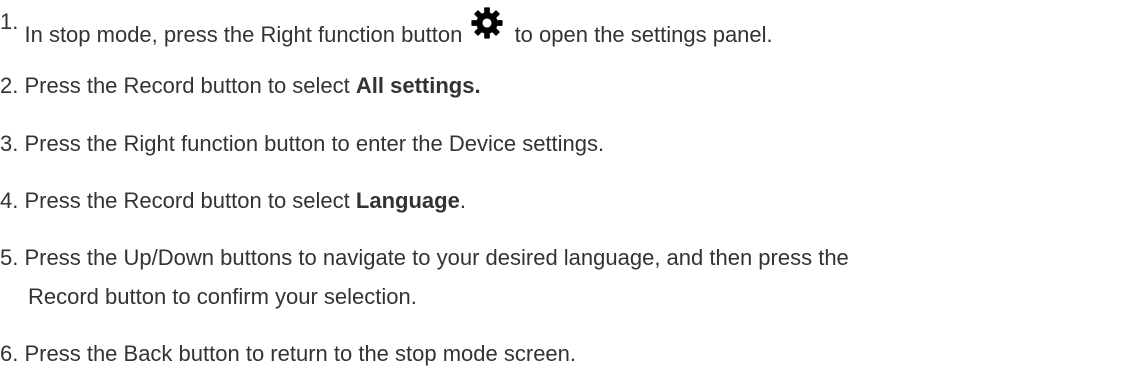 This screenshot has height=392, width=1144. Describe the element at coordinates (418, 85) in the screenshot. I see `step-text-bold: All settings.` at that location.